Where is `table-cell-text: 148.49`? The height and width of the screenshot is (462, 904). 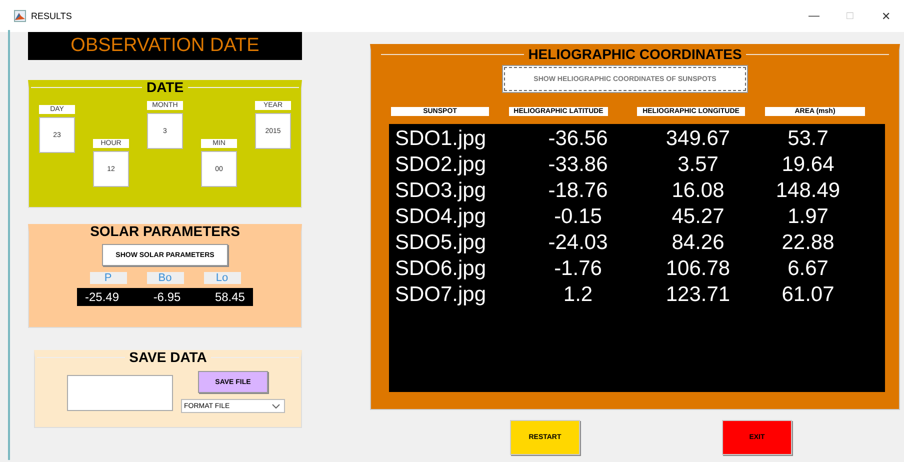 table-cell-text: 148.49 is located at coordinates (808, 191).